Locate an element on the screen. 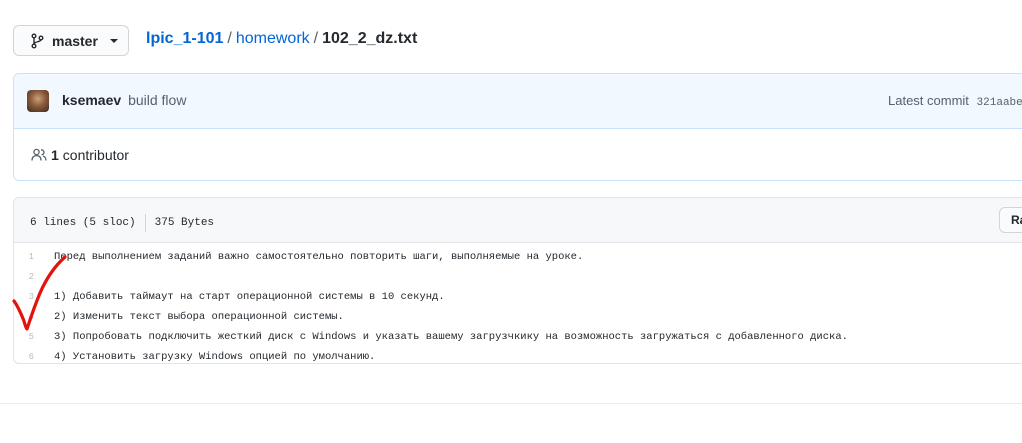 The image size is (1022, 443). line-number: 5 is located at coordinates (34, 337).